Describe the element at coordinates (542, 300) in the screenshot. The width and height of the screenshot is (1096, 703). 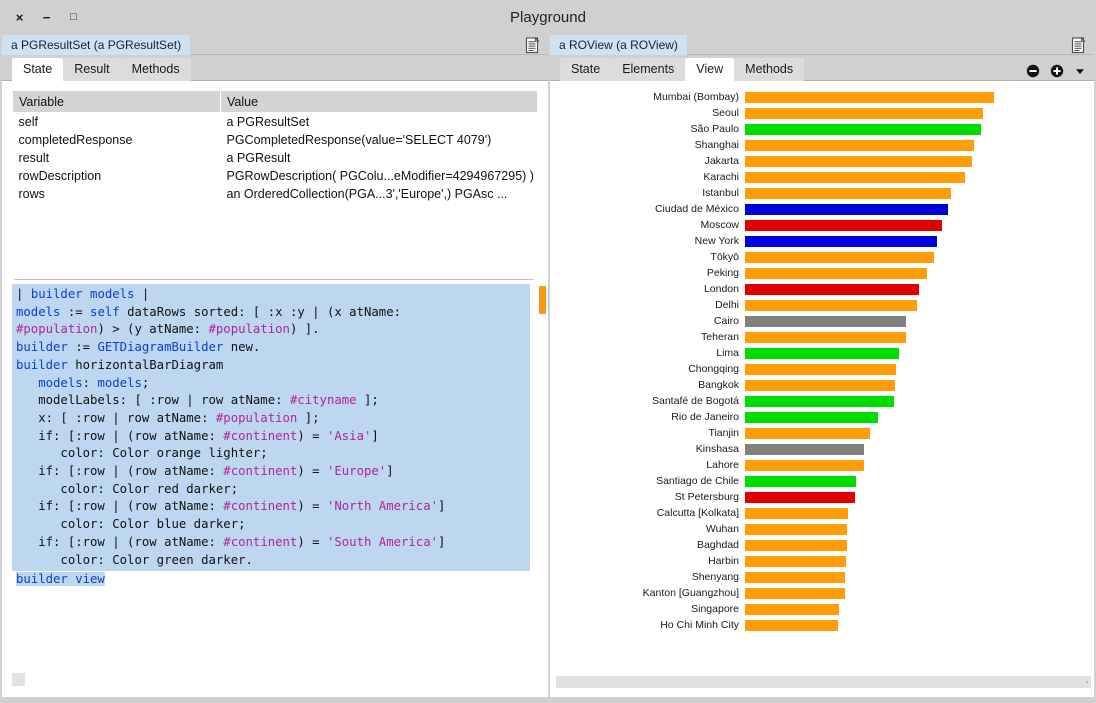
I see `code-vertical-scrollbar` at that location.